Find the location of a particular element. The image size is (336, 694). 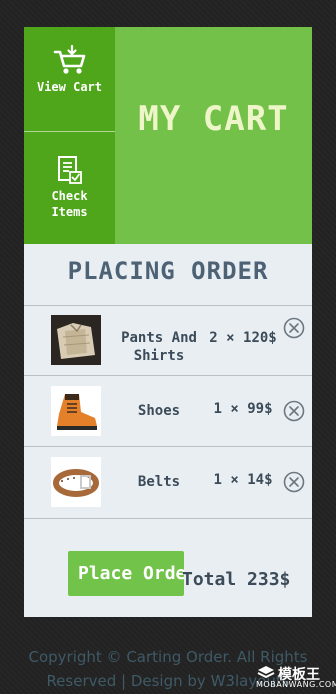

watermark: 模板王 MOBANWANG.COM is located at coordinates (295, 676).